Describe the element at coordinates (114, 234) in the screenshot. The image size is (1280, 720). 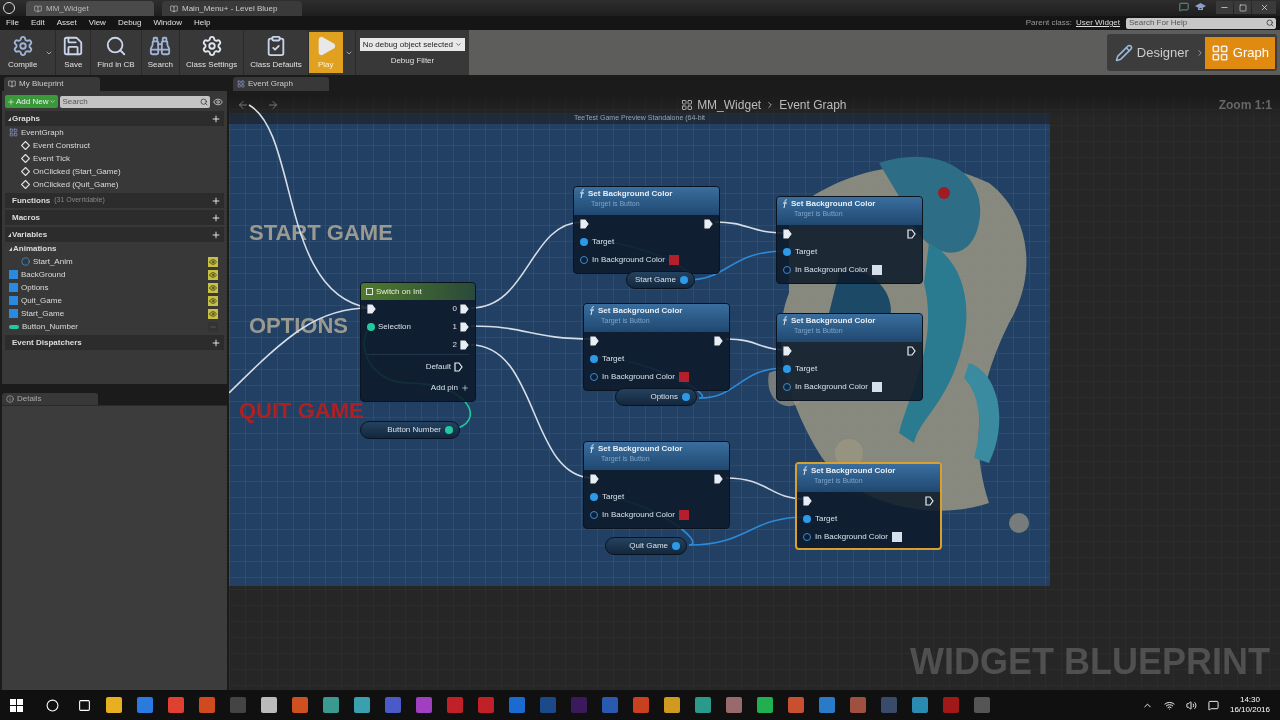
I see `section-header: Variables` at that location.